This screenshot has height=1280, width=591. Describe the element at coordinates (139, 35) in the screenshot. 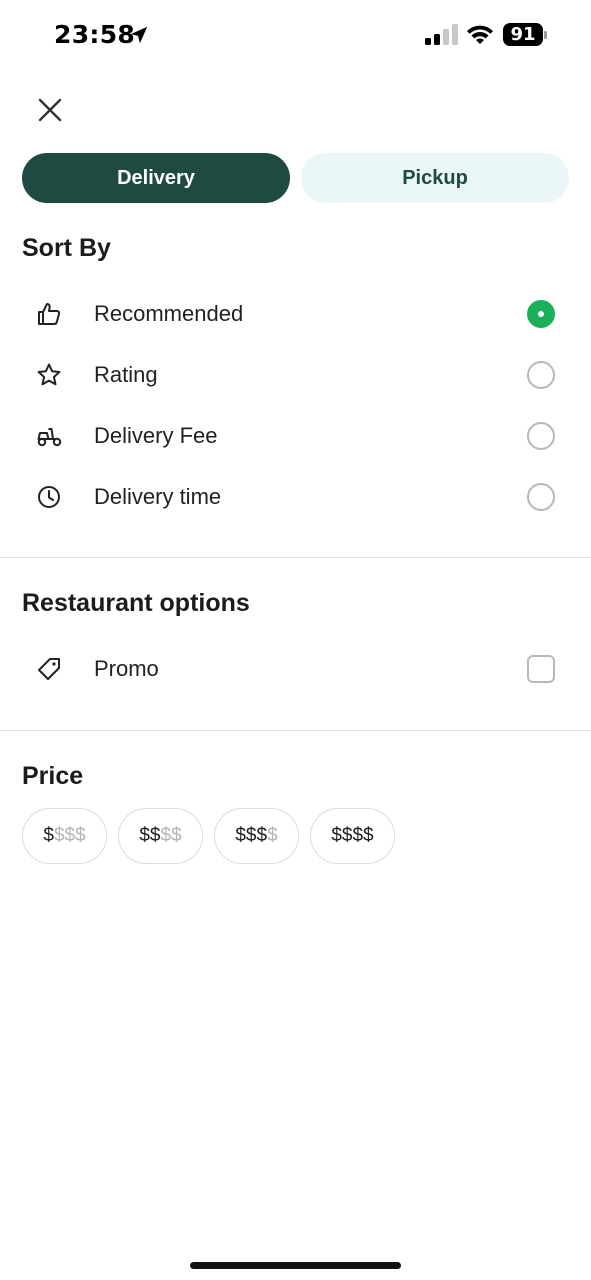

I see `location-arrow-icon` at that location.